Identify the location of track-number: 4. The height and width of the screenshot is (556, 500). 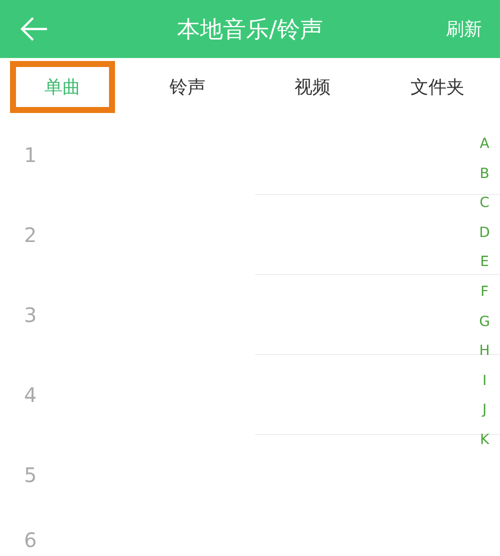
(30, 394).